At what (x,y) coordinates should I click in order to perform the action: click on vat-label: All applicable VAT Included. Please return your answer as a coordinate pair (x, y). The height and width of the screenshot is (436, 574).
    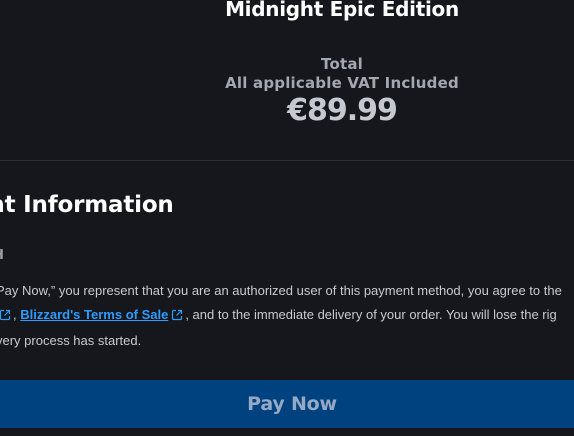
    Looking at the image, I should click on (342, 83).